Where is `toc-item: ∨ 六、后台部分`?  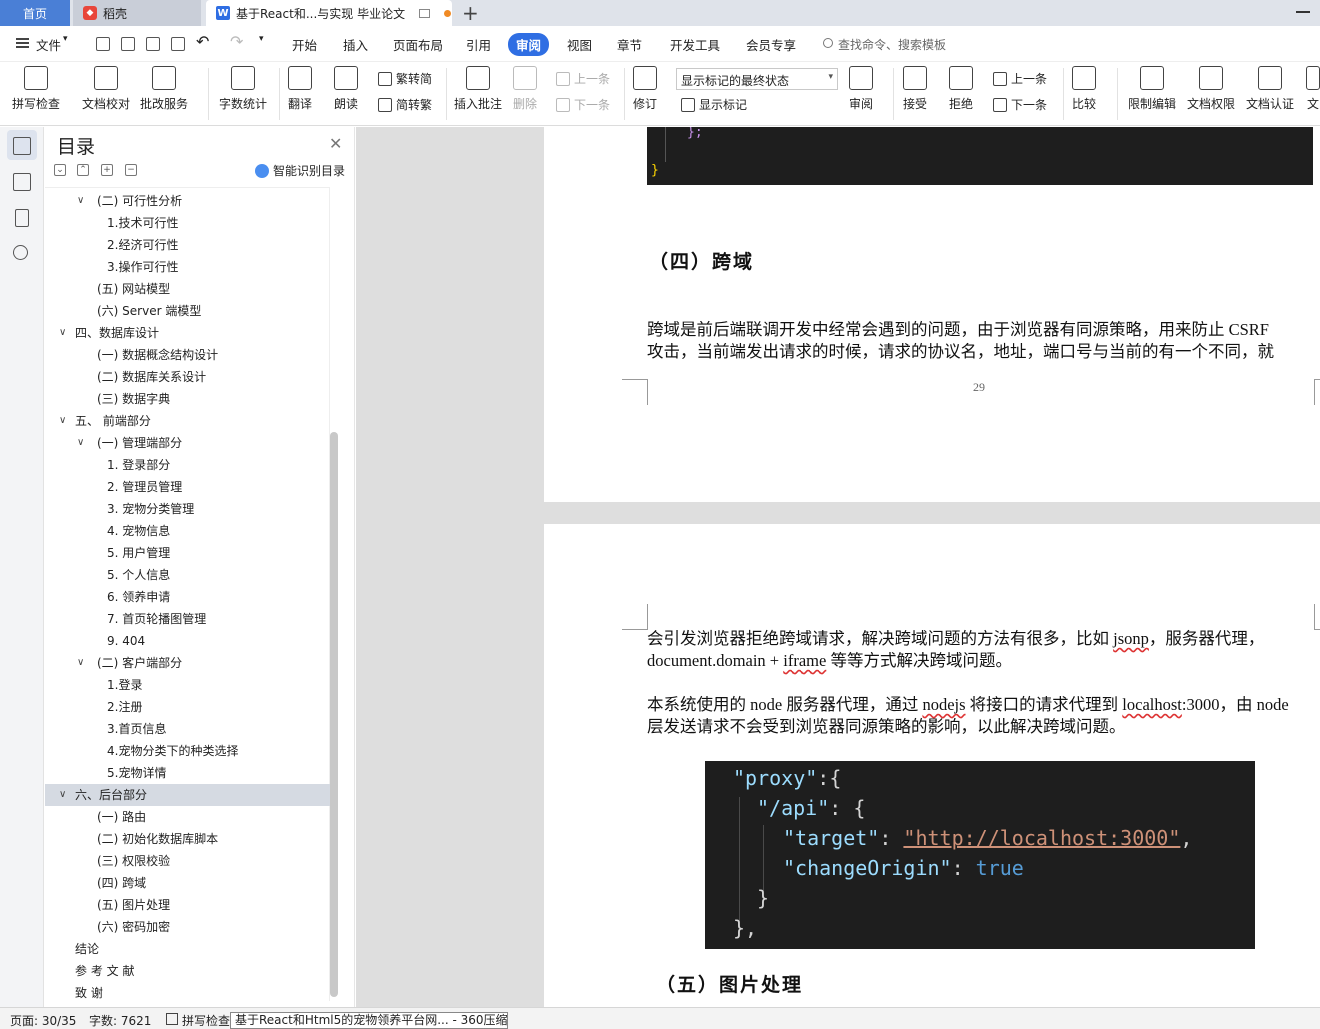 toc-item: ∨ 六、后台部分 is located at coordinates (187, 795).